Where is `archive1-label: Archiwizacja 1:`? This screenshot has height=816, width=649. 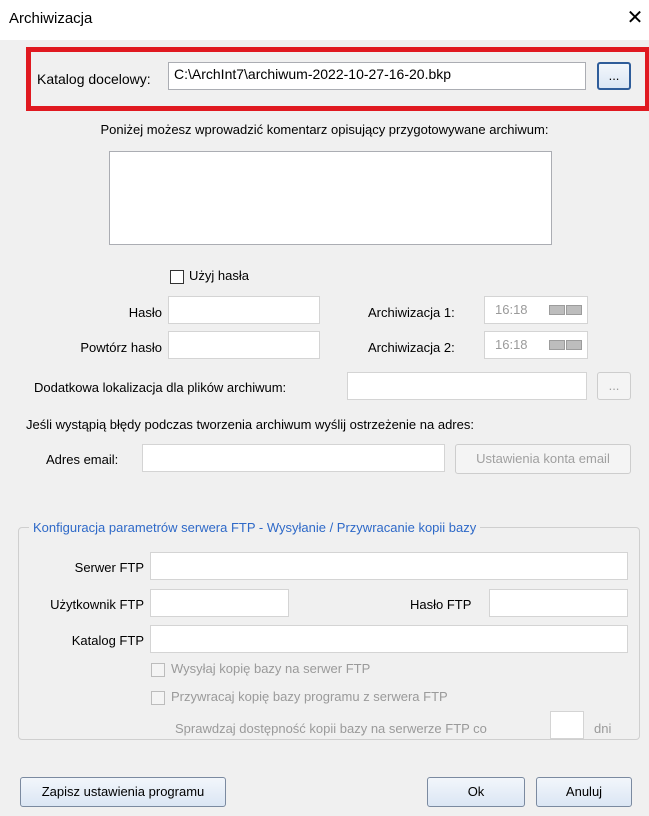
archive1-label: Archiwizacja 1: is located at coordinates (411, 312).